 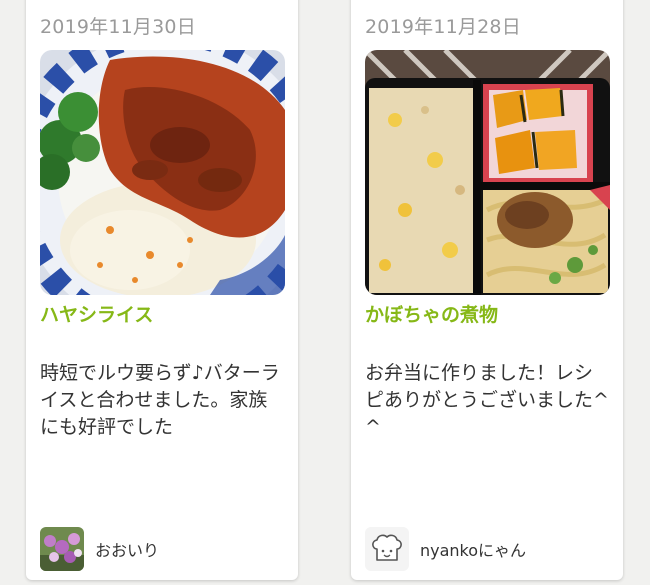 What do you see at coordinates (431, 313) in the screenshot?
I see `recipe-title: かぼちゃの煮物` at bounding box center [431, 313].